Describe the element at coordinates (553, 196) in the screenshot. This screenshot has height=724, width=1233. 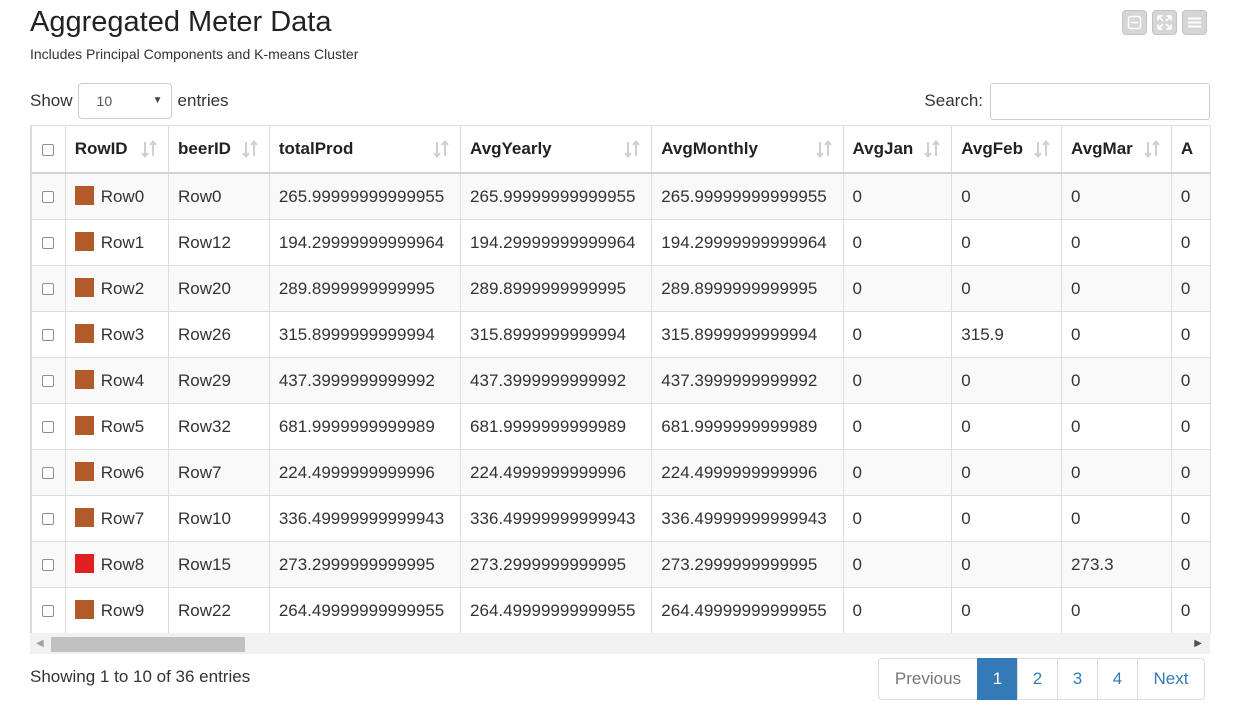
I see `cell-value: 265.99999999999955` at that location.